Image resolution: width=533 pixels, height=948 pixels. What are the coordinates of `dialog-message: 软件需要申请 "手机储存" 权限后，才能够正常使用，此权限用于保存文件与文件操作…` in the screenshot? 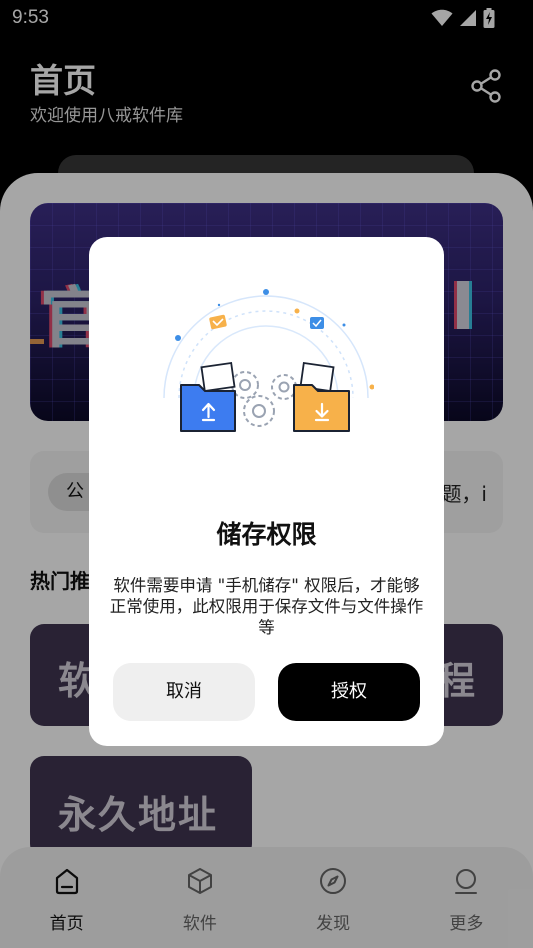 It's located at (266, 606).